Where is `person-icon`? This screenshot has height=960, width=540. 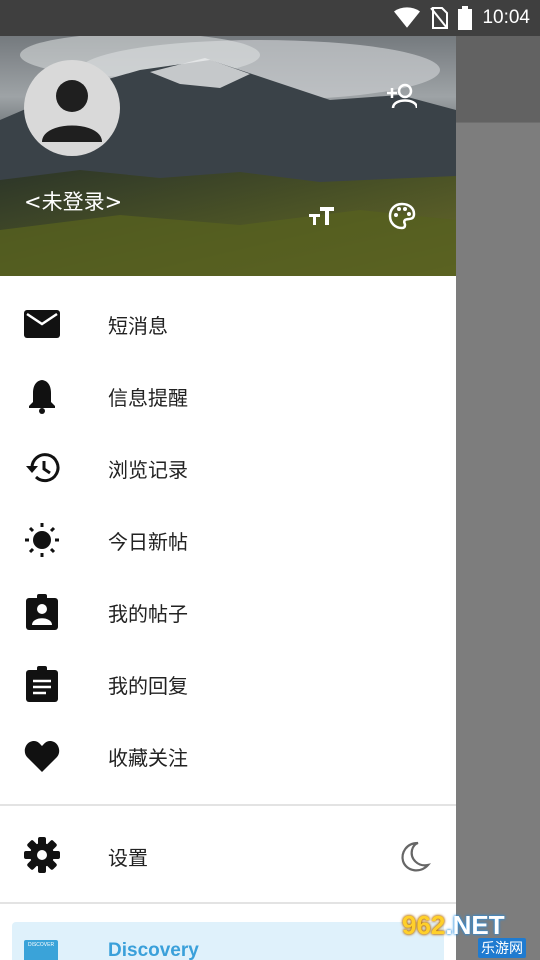
person-icon is located at coordinates (72, 111).